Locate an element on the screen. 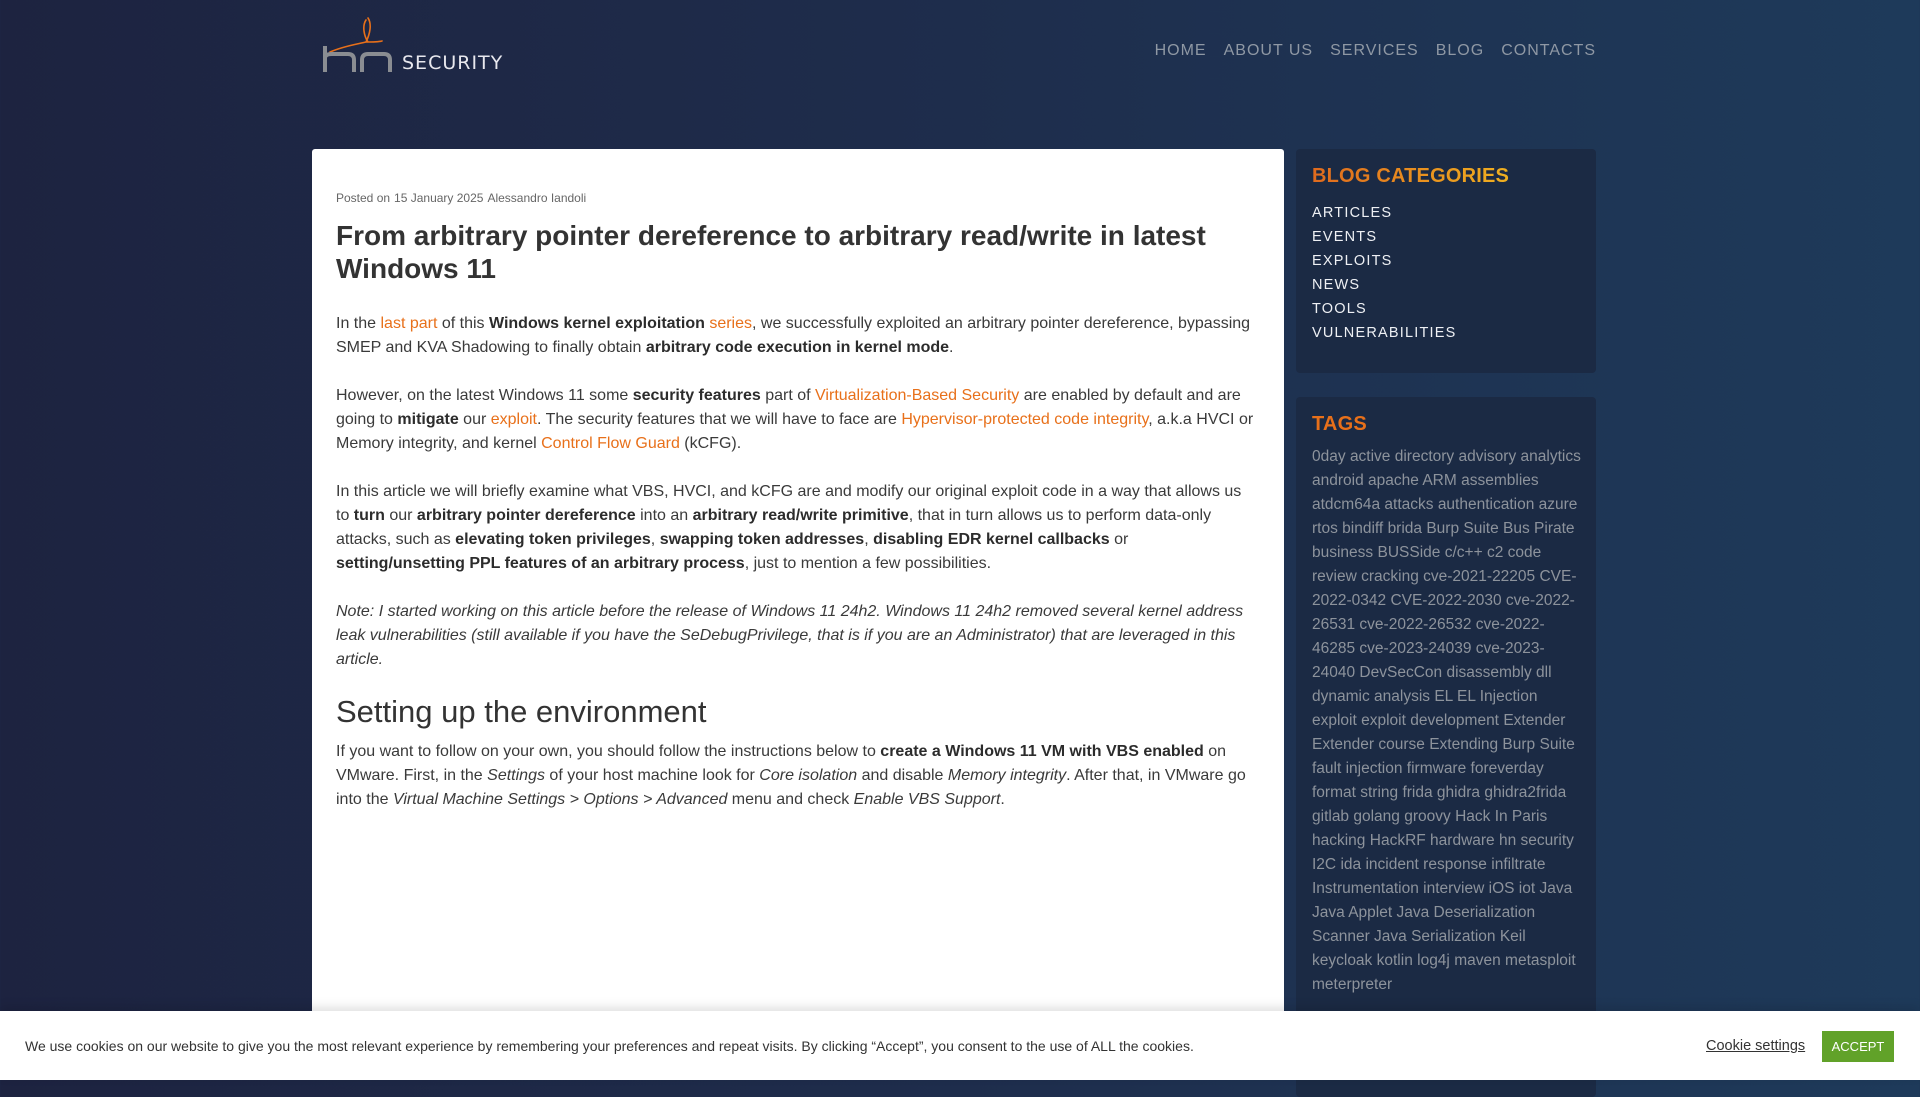 This screenshot has width=1920, height=1097. tag-link: fault injection is located at coordinates (1357, 768).